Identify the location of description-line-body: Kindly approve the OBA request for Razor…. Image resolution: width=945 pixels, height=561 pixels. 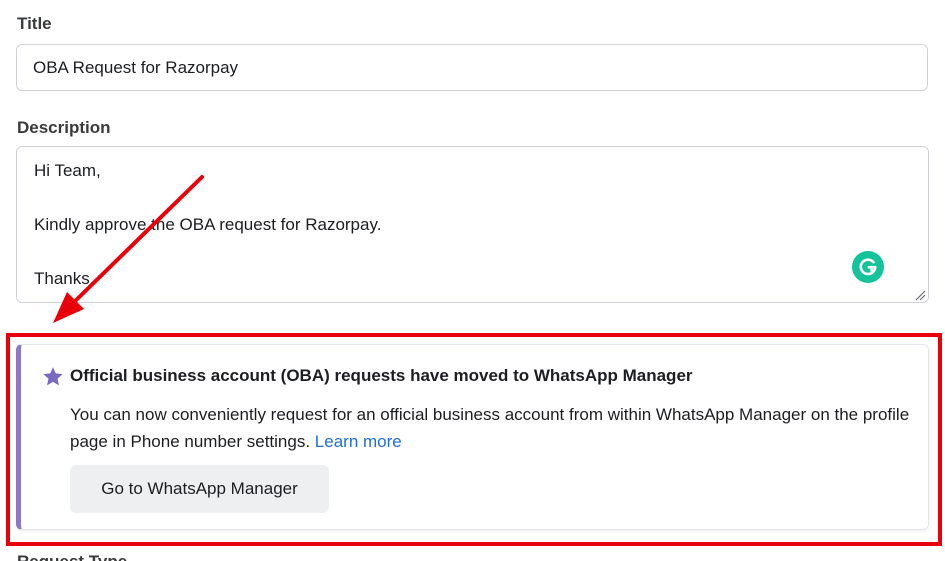
(208, 224).